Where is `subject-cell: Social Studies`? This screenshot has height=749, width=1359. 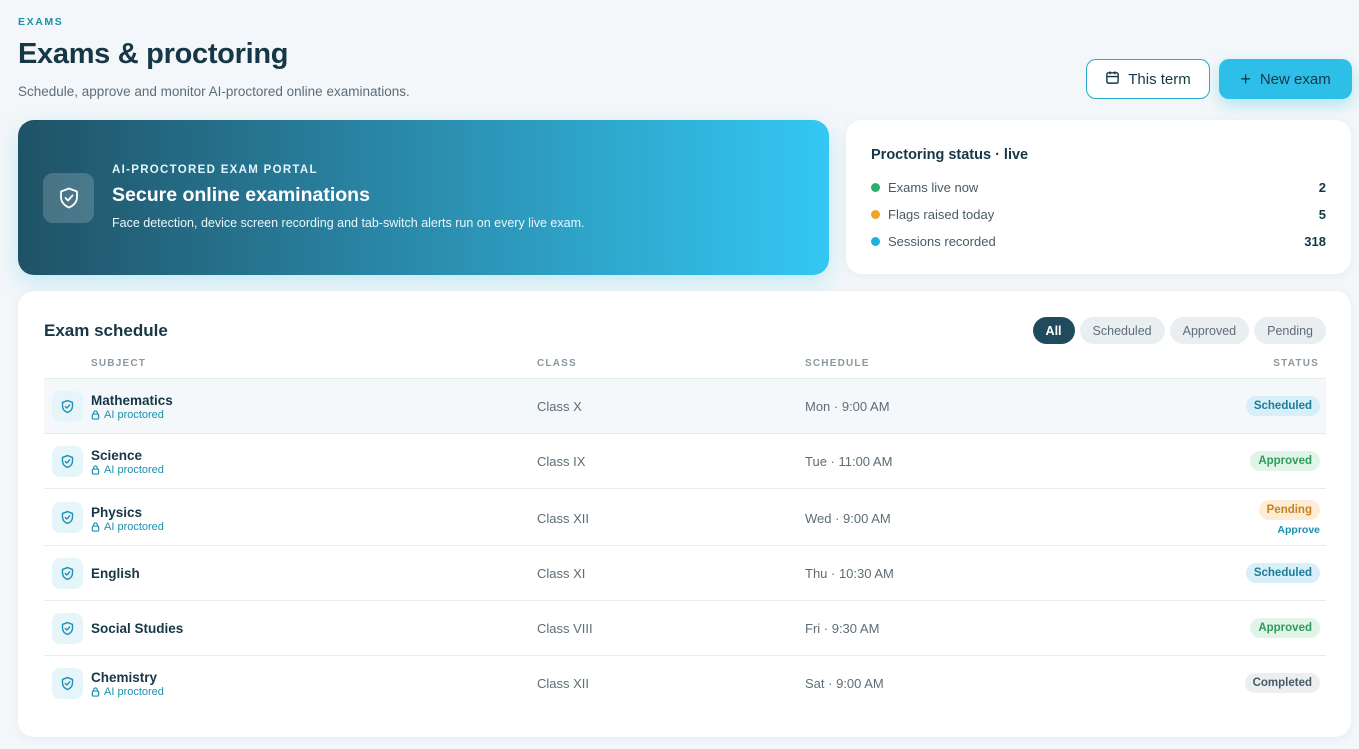
subject-cell: Social Studies is located at coordinates (137, 628).